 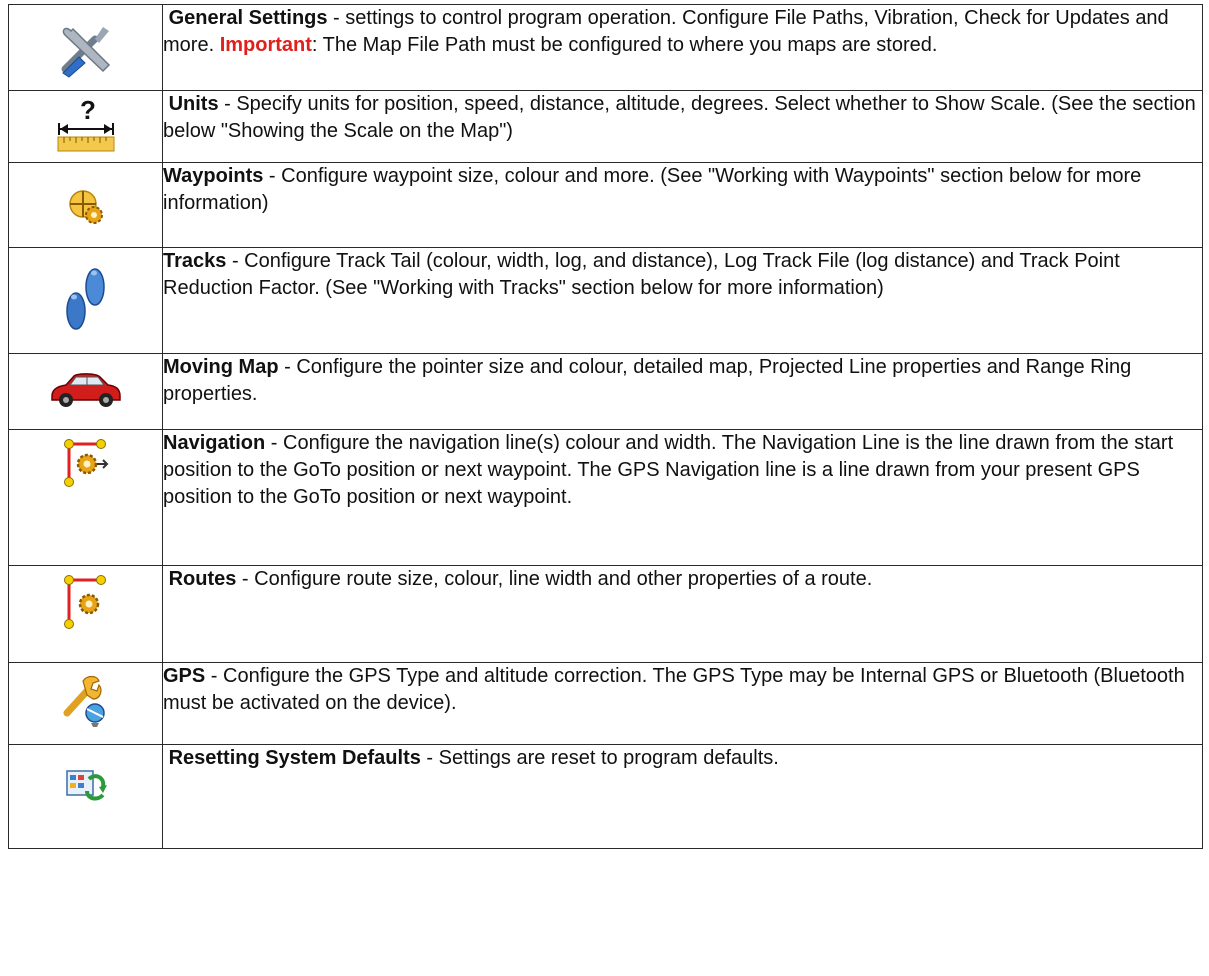 I want to click on row-title: GPS, so click(x=184, y=676).